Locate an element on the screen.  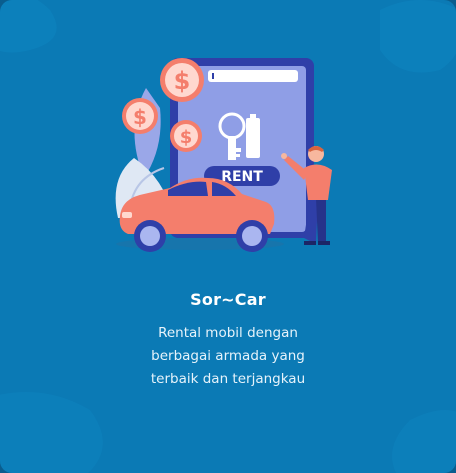
background-blob-left is located at coordinates (28, 26).